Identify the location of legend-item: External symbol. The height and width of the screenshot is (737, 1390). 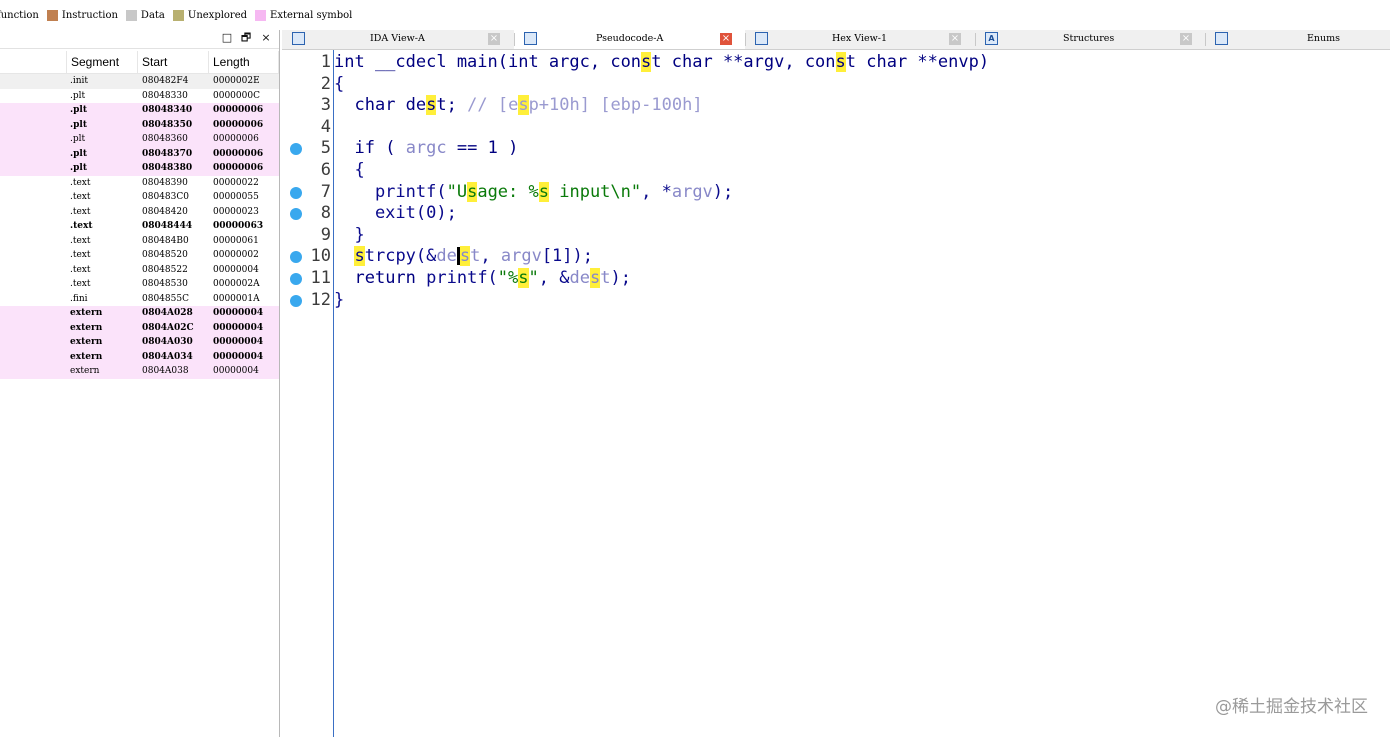
(303, 15).